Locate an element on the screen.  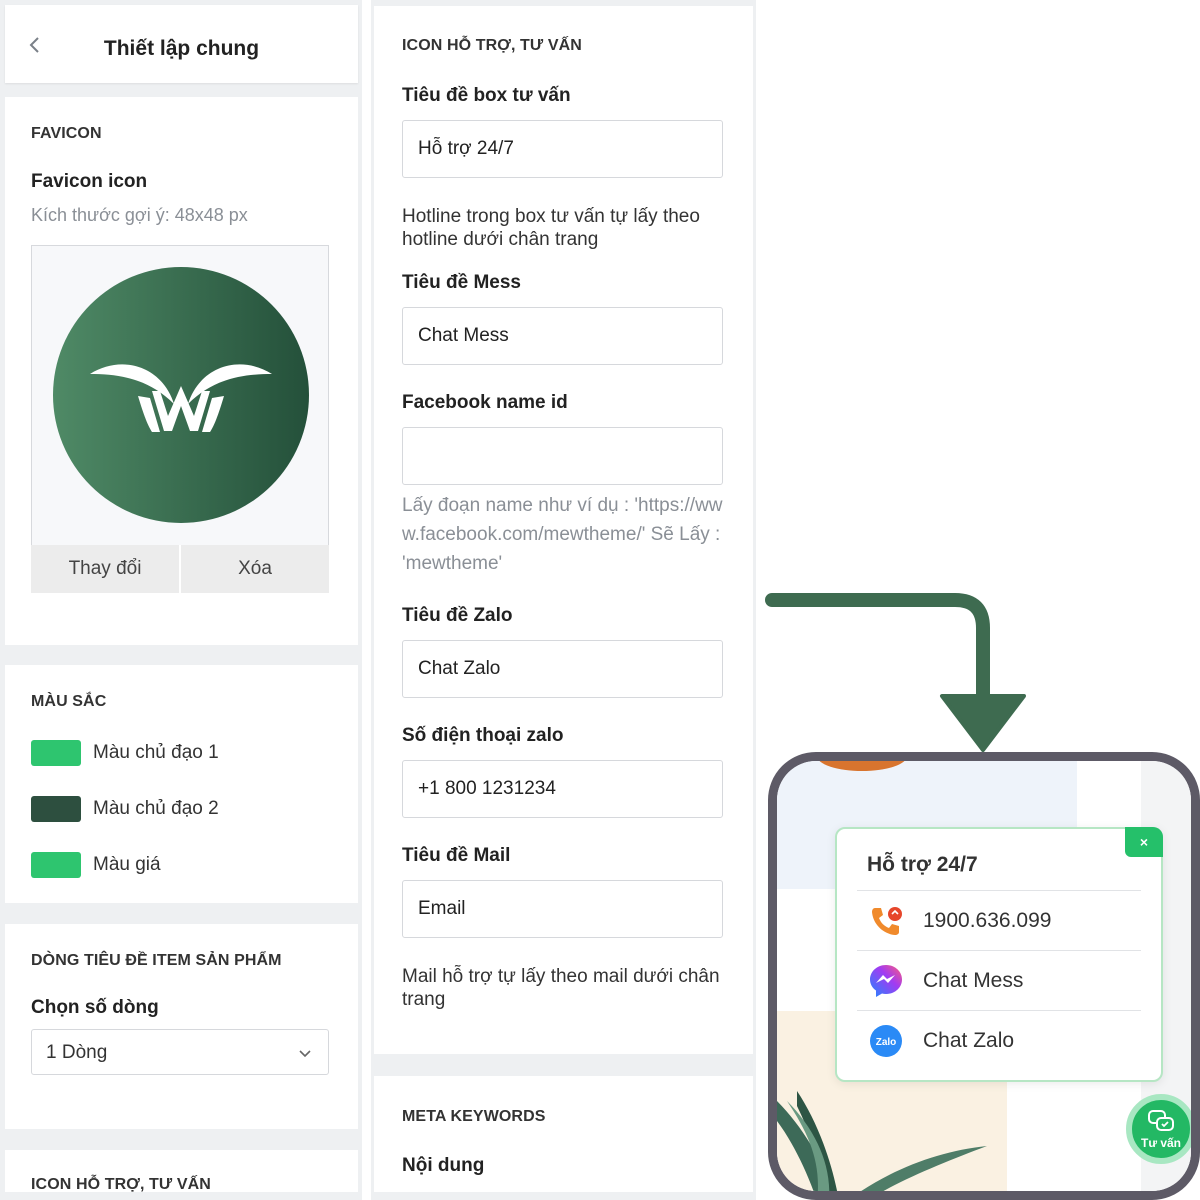
meta-keywords-section: META KEYWORDS Nội dung is located at coordinates (563, 1134).